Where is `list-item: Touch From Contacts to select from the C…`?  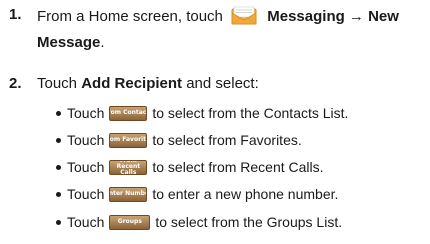 list-item: Touch From Contacts to select from the C… is located at coordinates (202, 113).